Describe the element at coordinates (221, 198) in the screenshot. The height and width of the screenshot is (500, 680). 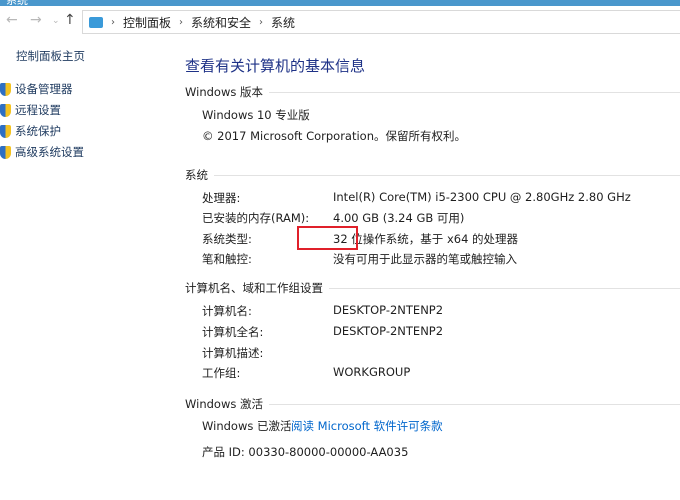
I see `processor-label: 处理器:` at that location.